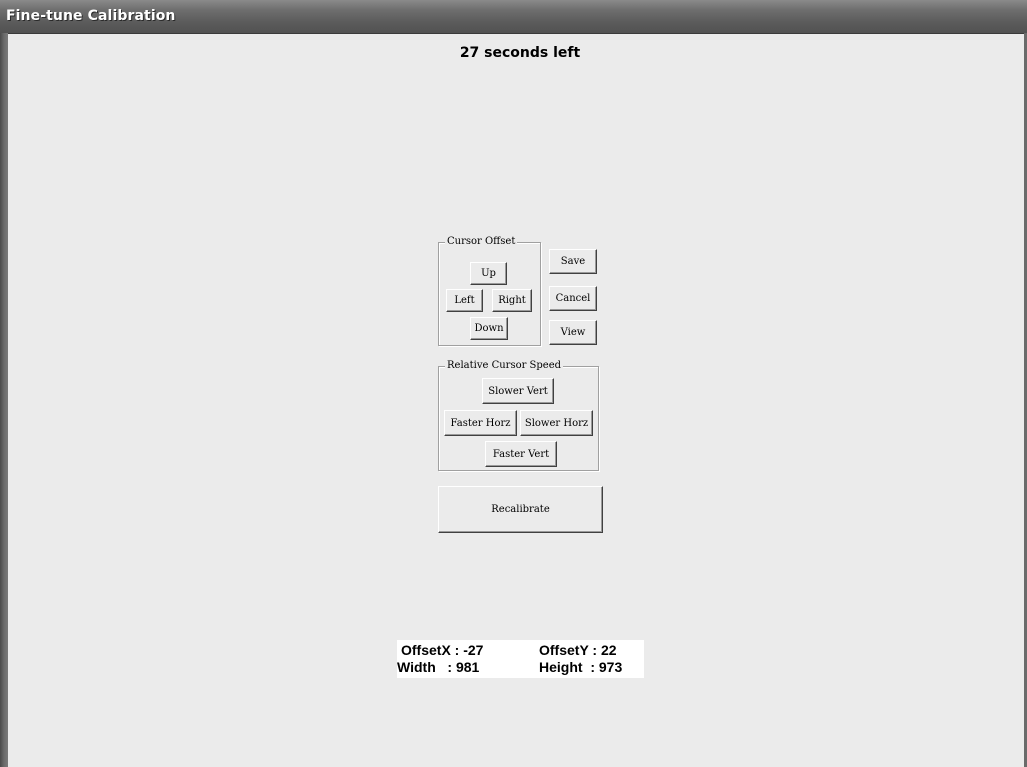  What do you see at coordinates (504, 366) in the screenshot?
I see `cursor-speed-label: Relative Cursor Speed` at bounding box center [504, 366].